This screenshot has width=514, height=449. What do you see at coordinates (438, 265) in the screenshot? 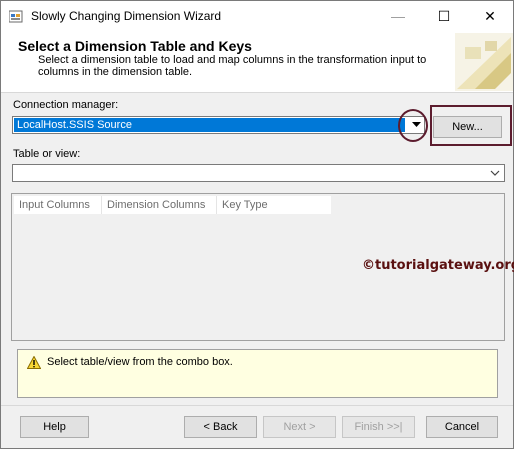
I see `watermark-text: ©tutorialgateway.org` at bounding box center [438, 265].